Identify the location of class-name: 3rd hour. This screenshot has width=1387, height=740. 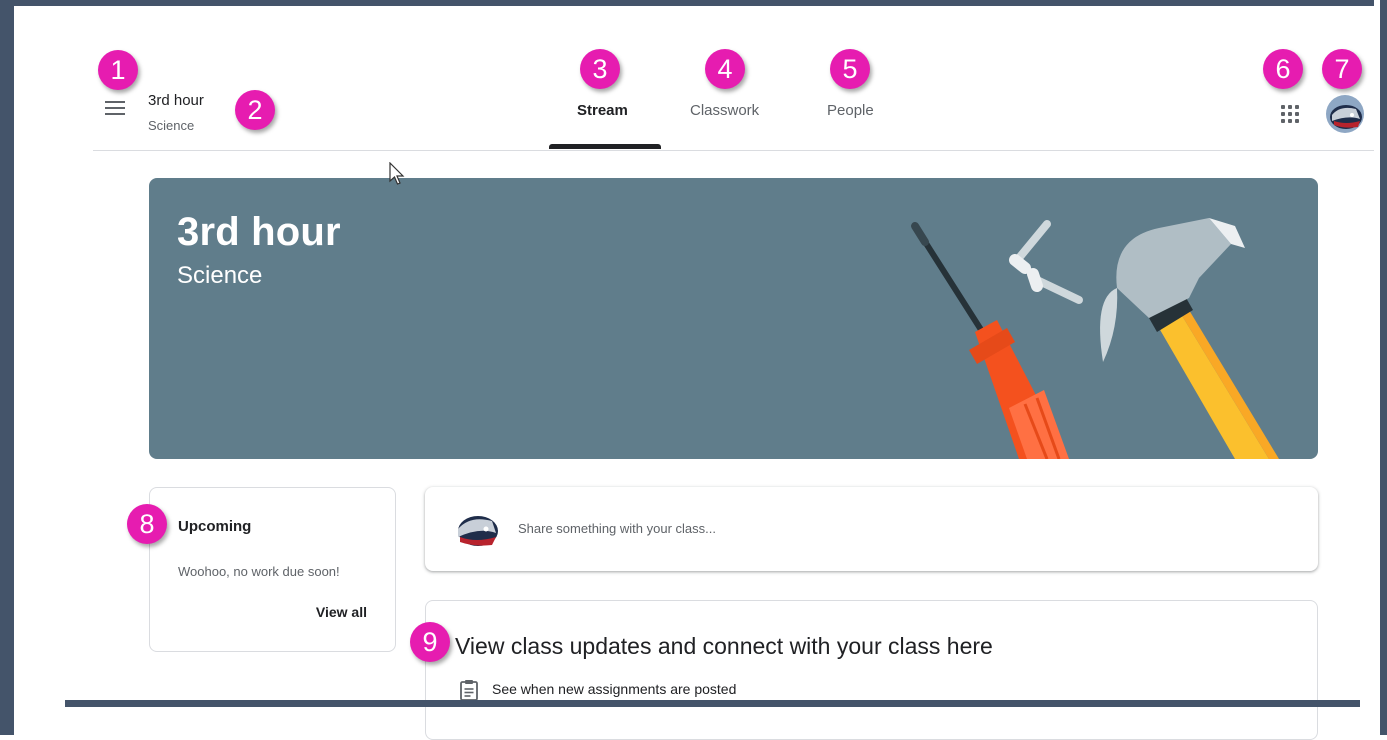
(176, 100).